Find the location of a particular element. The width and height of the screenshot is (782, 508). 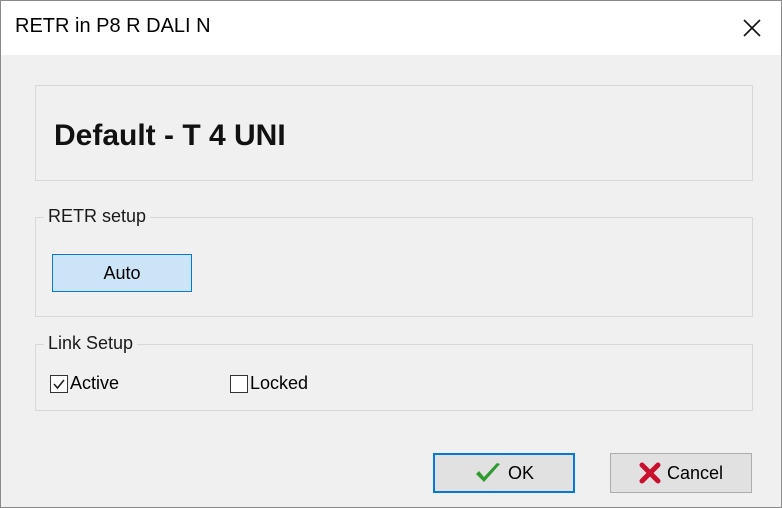

locked-checkbox-box is located at coordinates (239, 383).